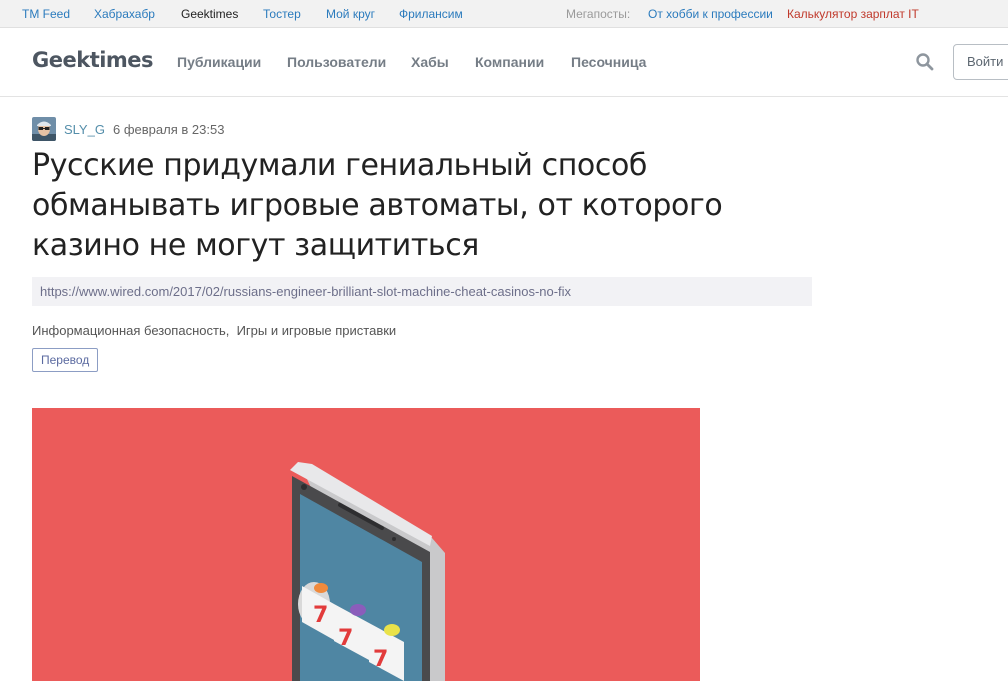  What do you see at coordinates (598, 14) in the screenshot?
I see `megaposts-label: Мегапосты:` at bounding box center [598, 14].